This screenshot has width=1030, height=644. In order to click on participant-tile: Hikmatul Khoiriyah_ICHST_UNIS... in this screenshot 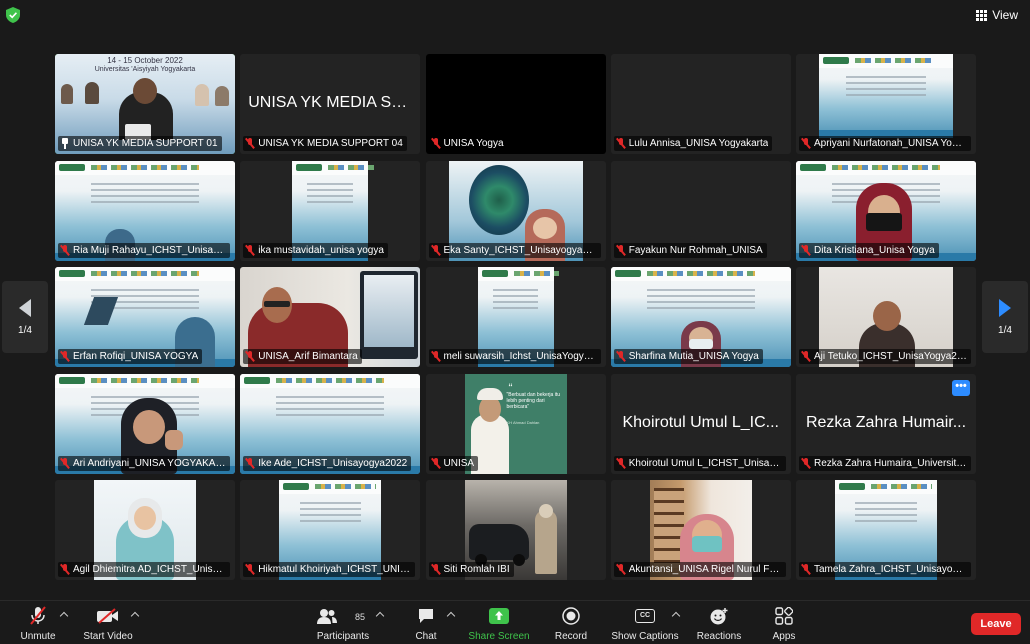, I will do `click(330, 530)`.